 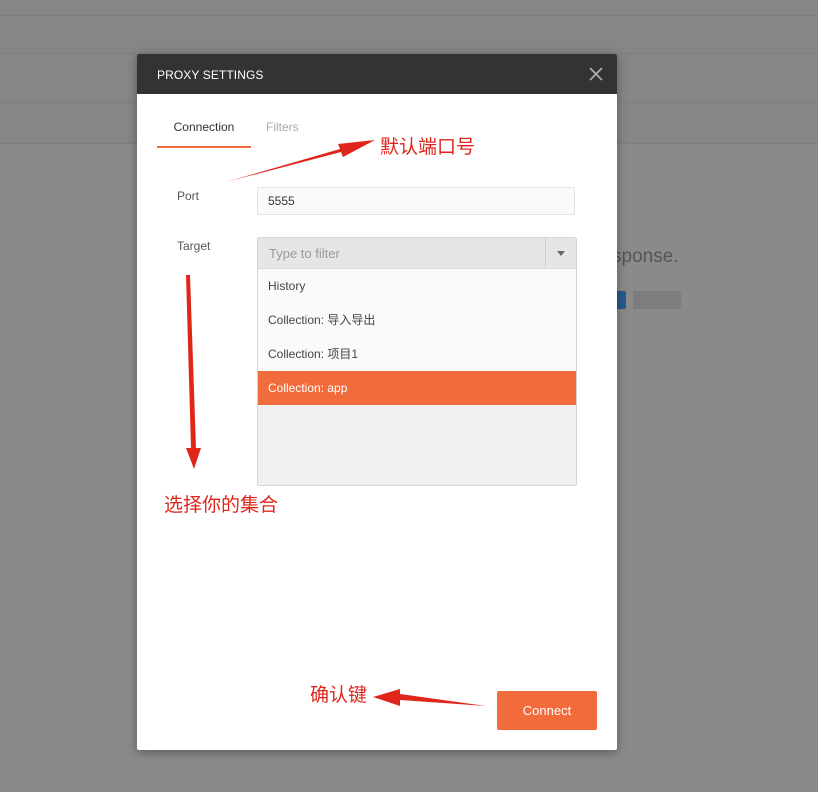 What do you see at coordinates (547, 710) in the screenshot?
I see `connect-button: Connect` at bounding box center [547, 710].